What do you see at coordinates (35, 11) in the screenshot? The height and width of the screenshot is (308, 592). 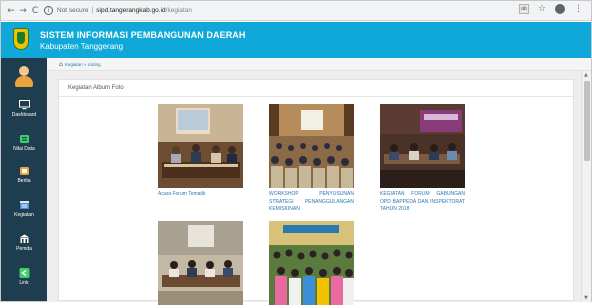 I see `reload-icon: C` at bounding box center [35, 11].